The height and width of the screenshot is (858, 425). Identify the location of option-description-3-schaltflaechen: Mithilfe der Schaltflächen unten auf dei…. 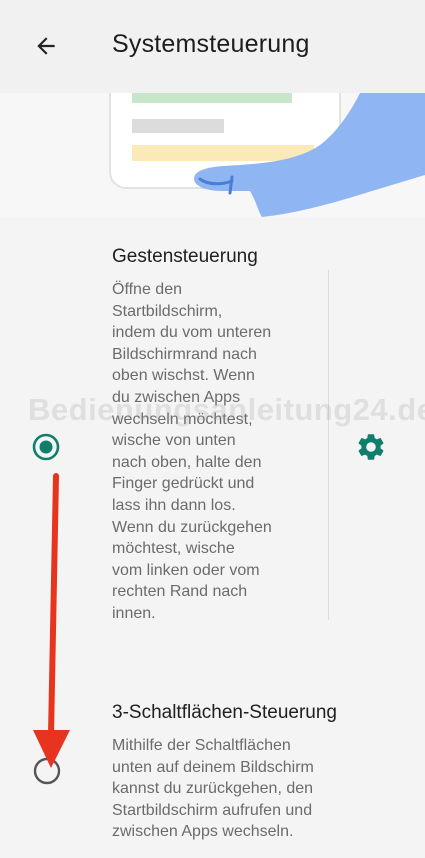
(213, 789).